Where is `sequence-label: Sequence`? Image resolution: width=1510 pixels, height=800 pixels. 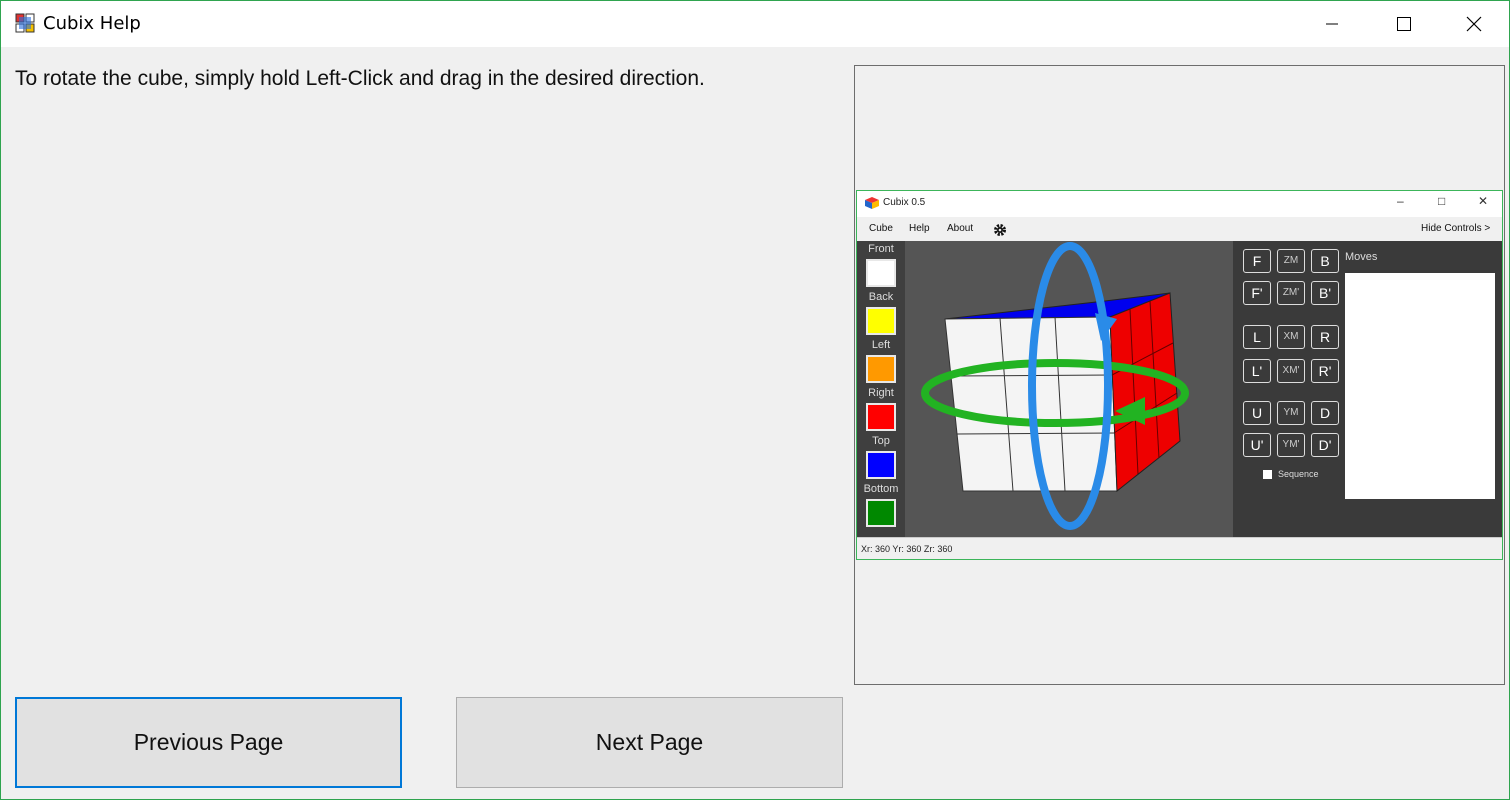 sequence-label: Sequence is located at coordinates (1298, 474).